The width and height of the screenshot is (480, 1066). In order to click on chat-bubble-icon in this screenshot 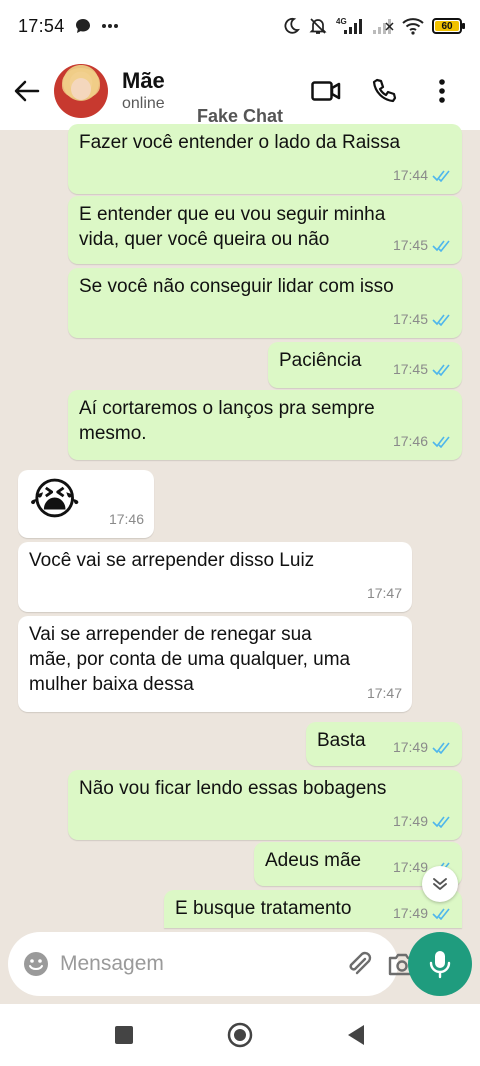, I will do `click(83, 26)`.